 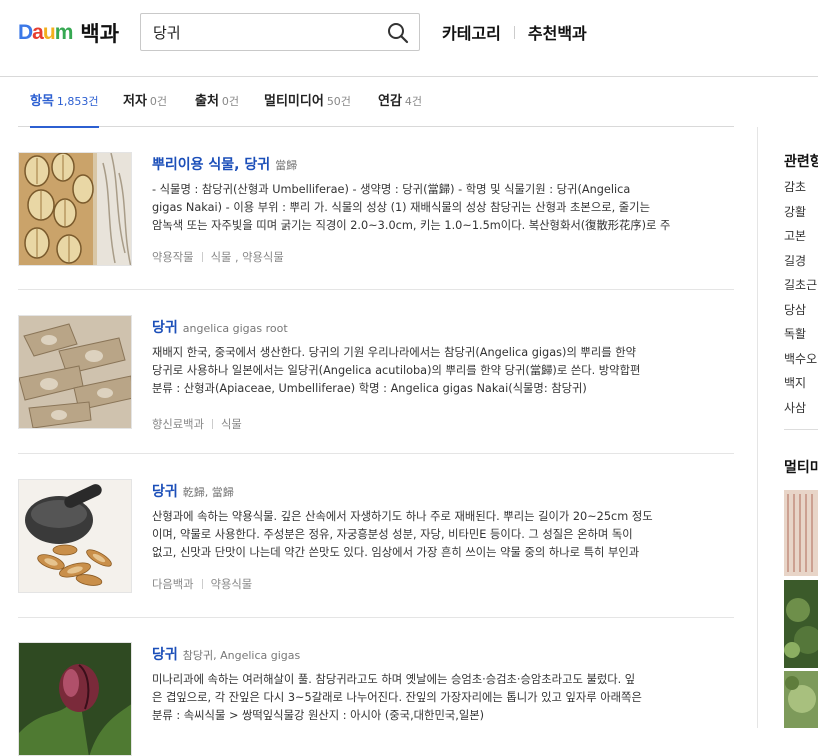 What do you see at coordinates (800, 411) in the screenshot?
I see `related-item: 사삼` at bounding box center [800, 411].